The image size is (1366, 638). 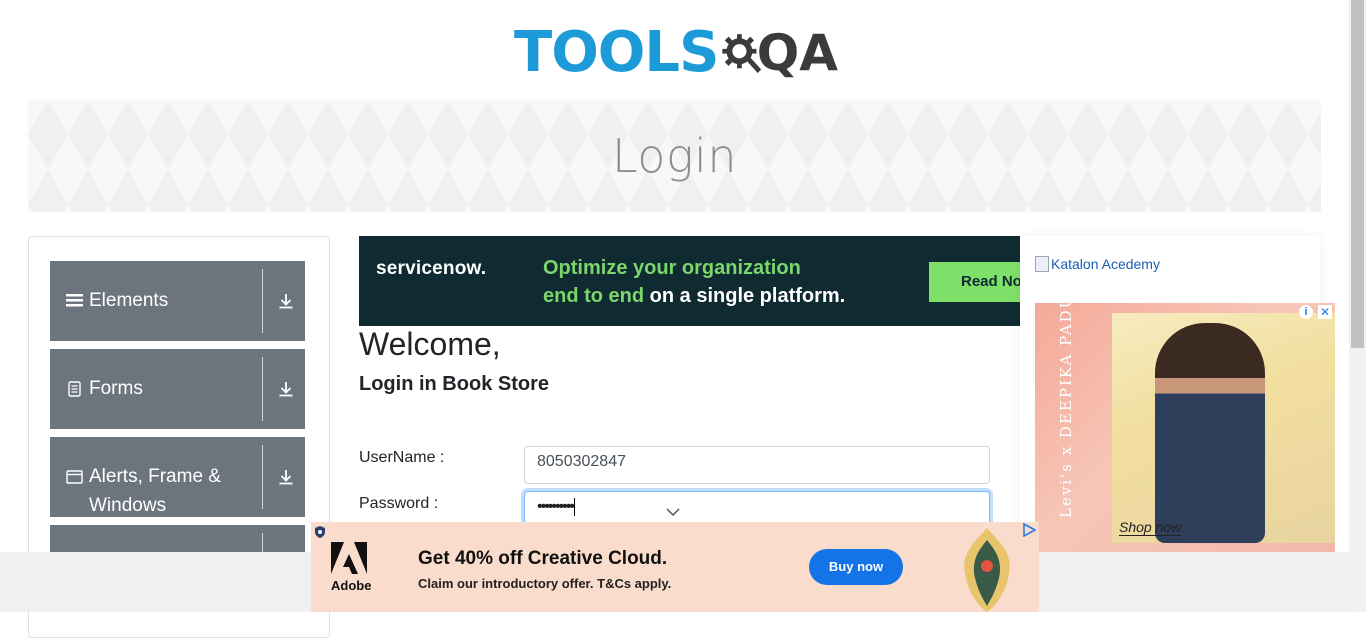 I want to click on hamburger-icon, so click(x=74, y=300).